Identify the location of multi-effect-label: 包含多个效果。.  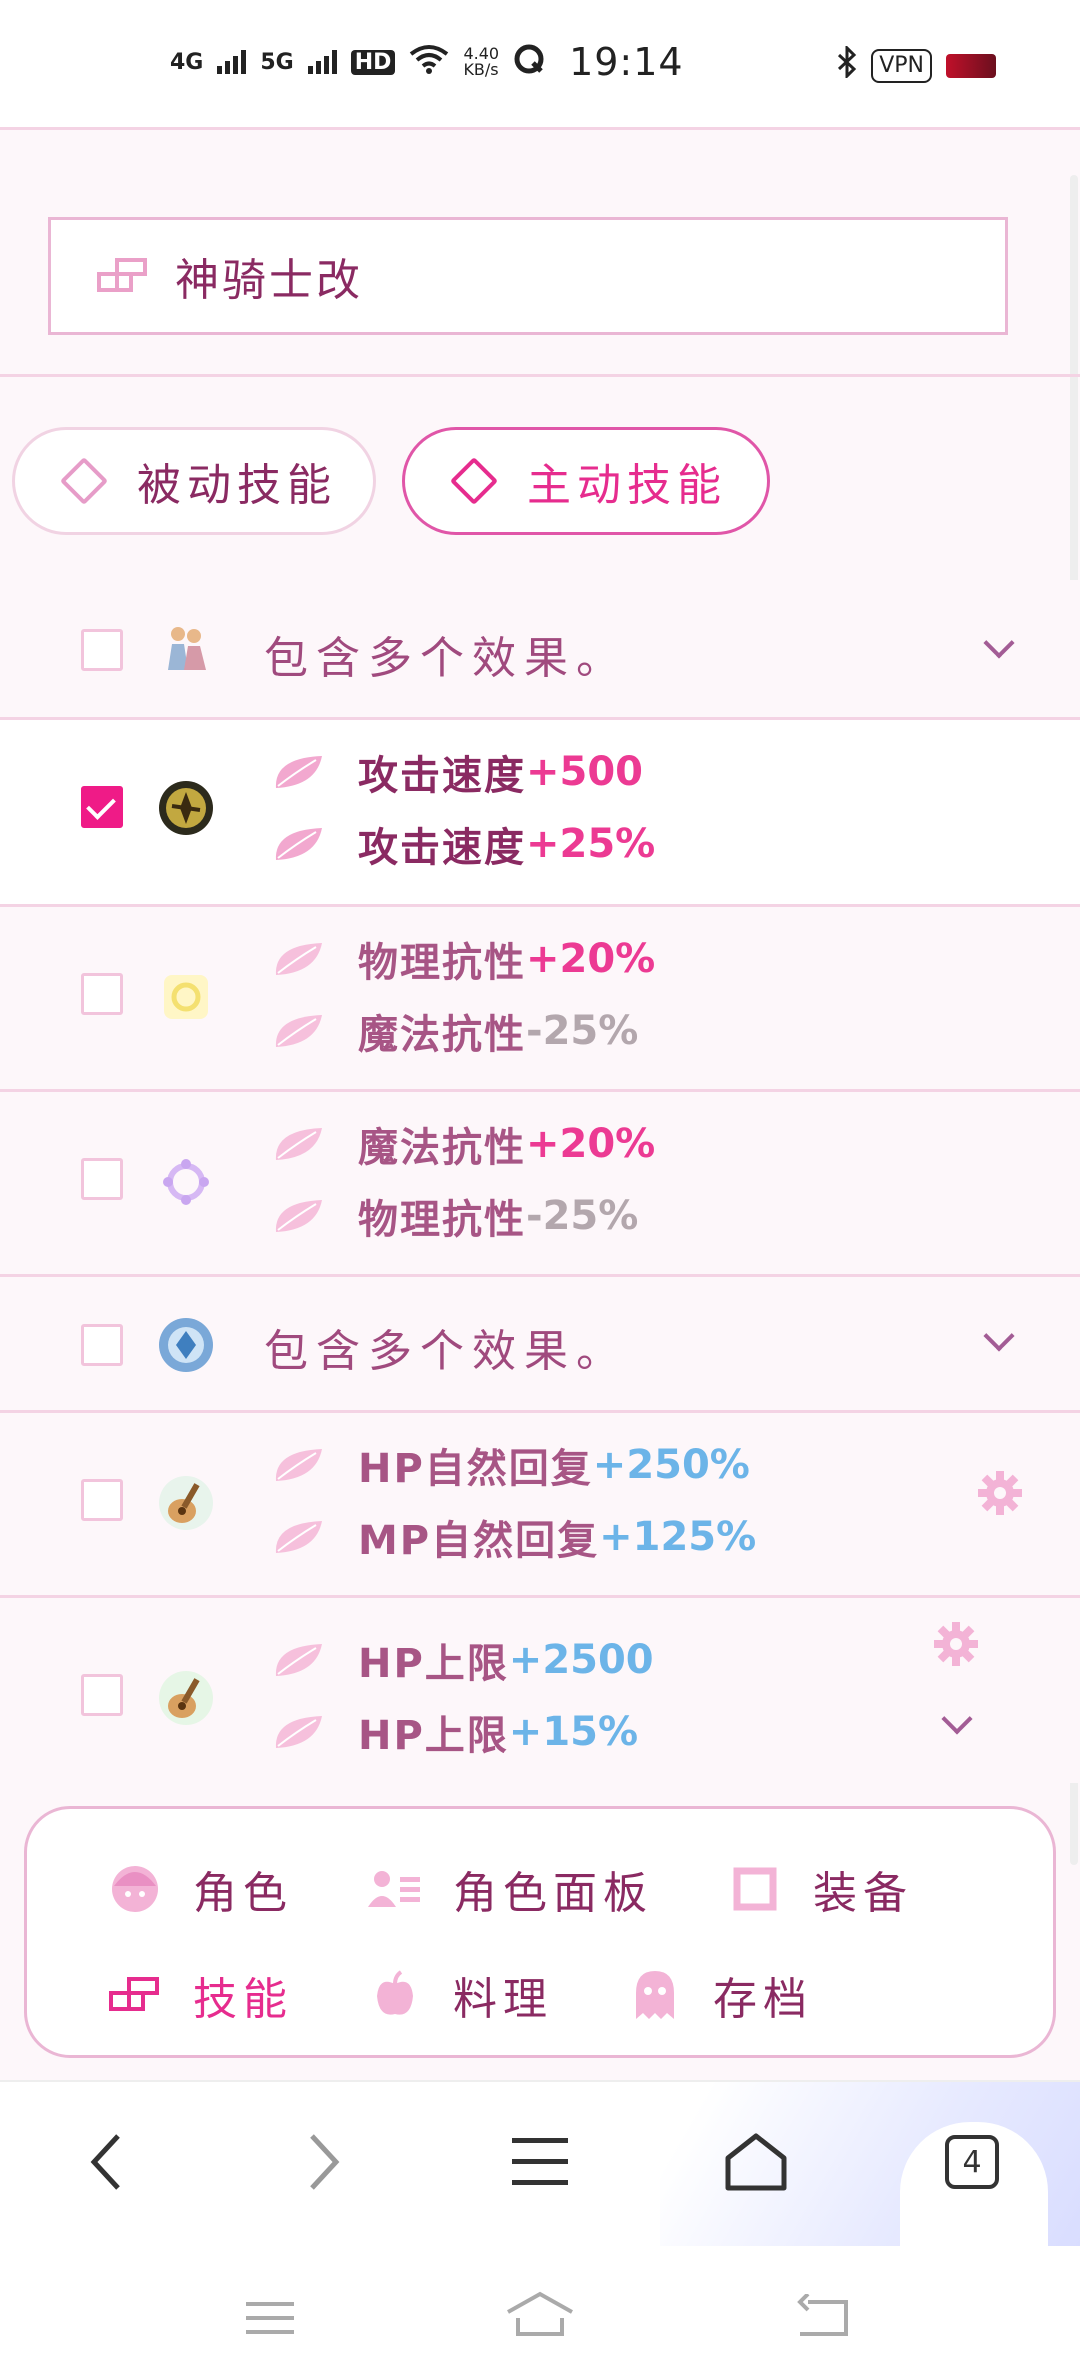
(446, 658).